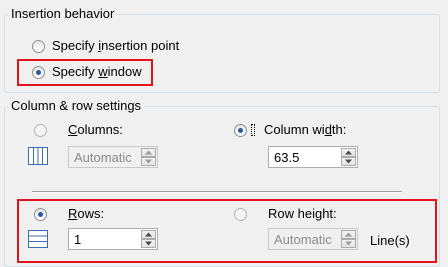 Image resolution: width=448 pixels, height=267 pixels. Describe the element at coordinates (217, 192) in the screenshot. I see `rows-separator` at that location.